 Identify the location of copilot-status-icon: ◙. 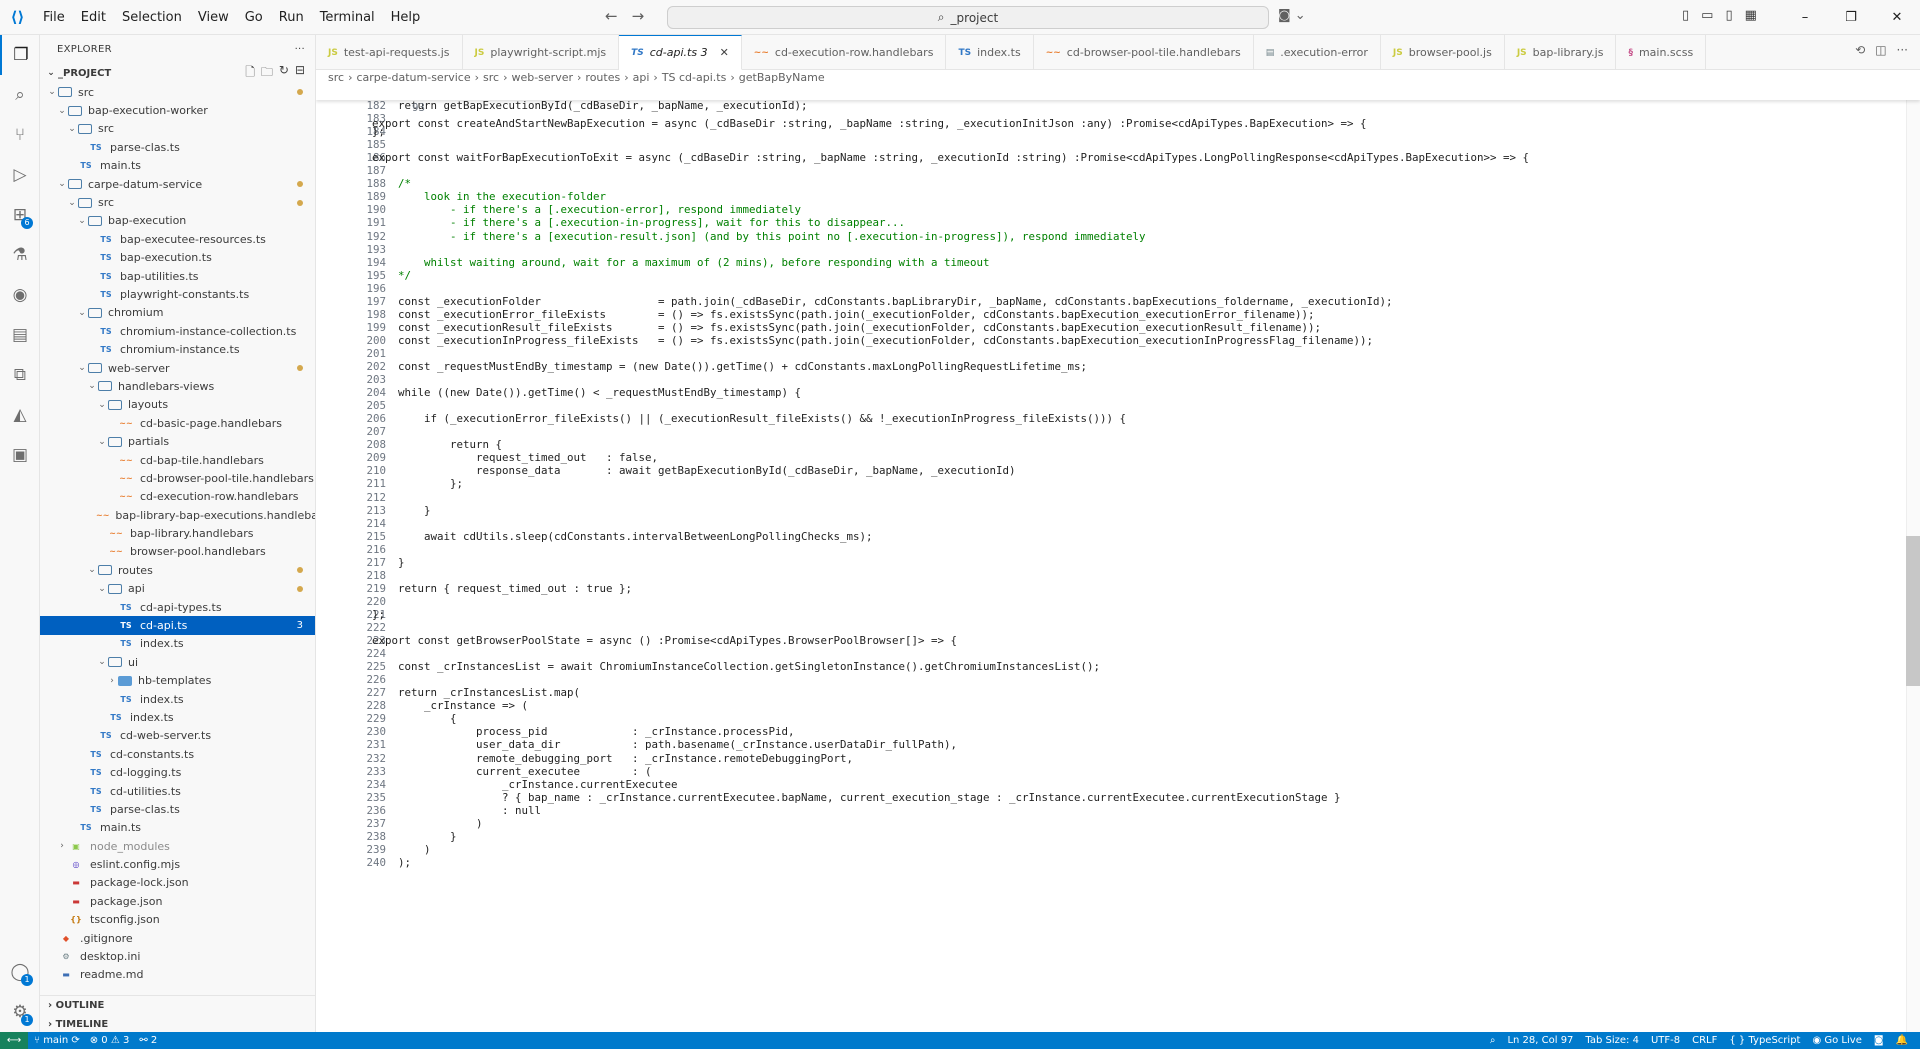
(1879, 1040).